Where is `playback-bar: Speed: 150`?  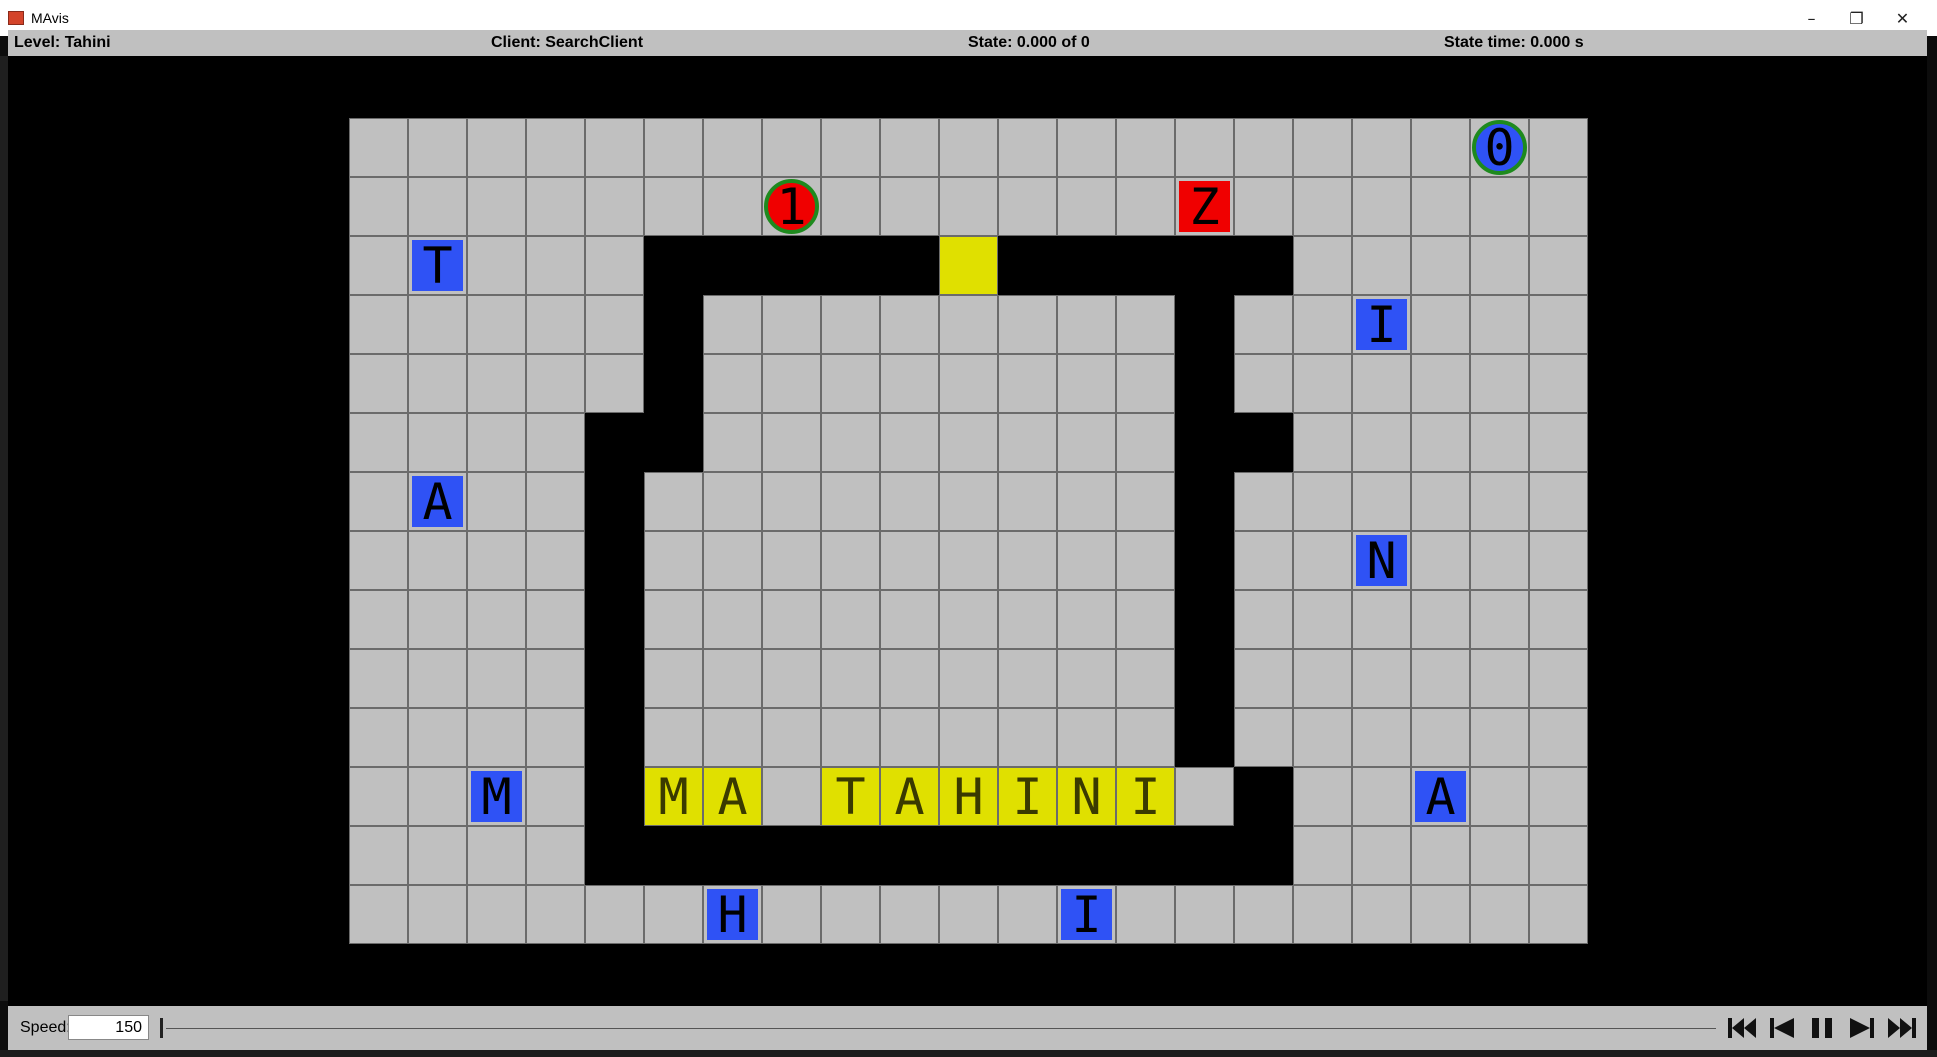
playback-bar: Speed: 150 is located at coordinates (967, 1028).